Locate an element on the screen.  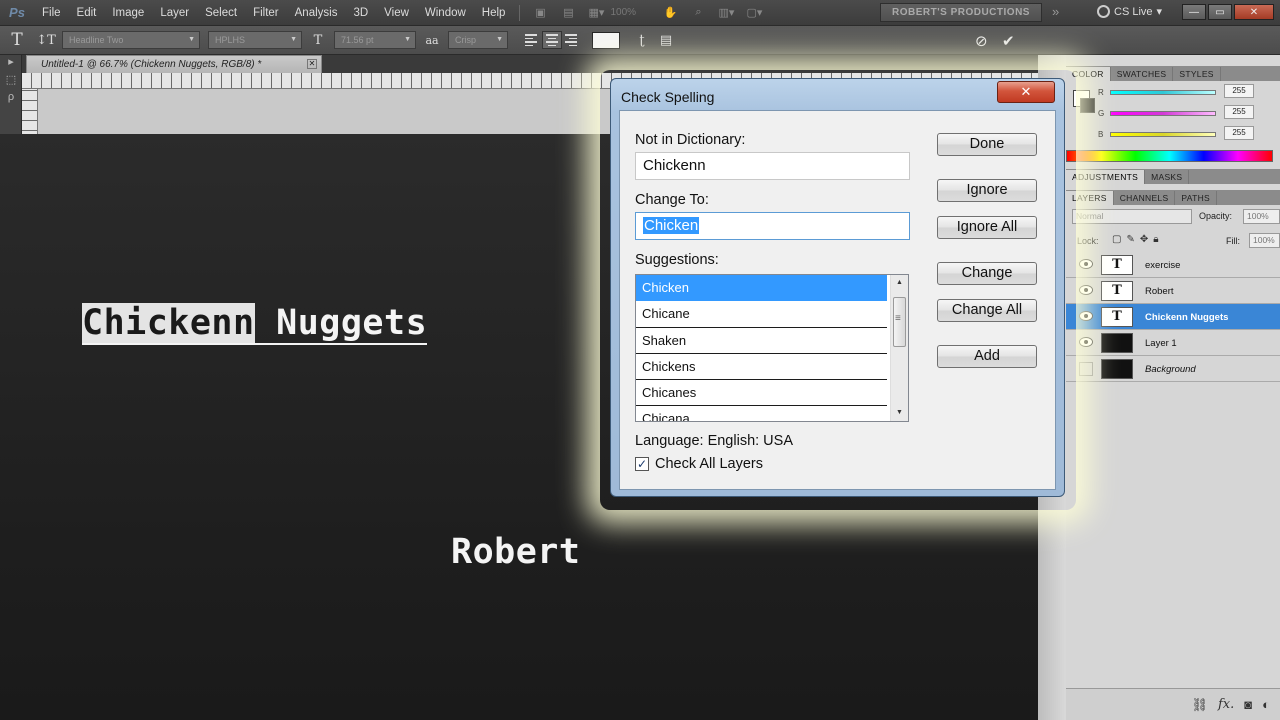
text-color-swatch is located at coordinates (606, 40).